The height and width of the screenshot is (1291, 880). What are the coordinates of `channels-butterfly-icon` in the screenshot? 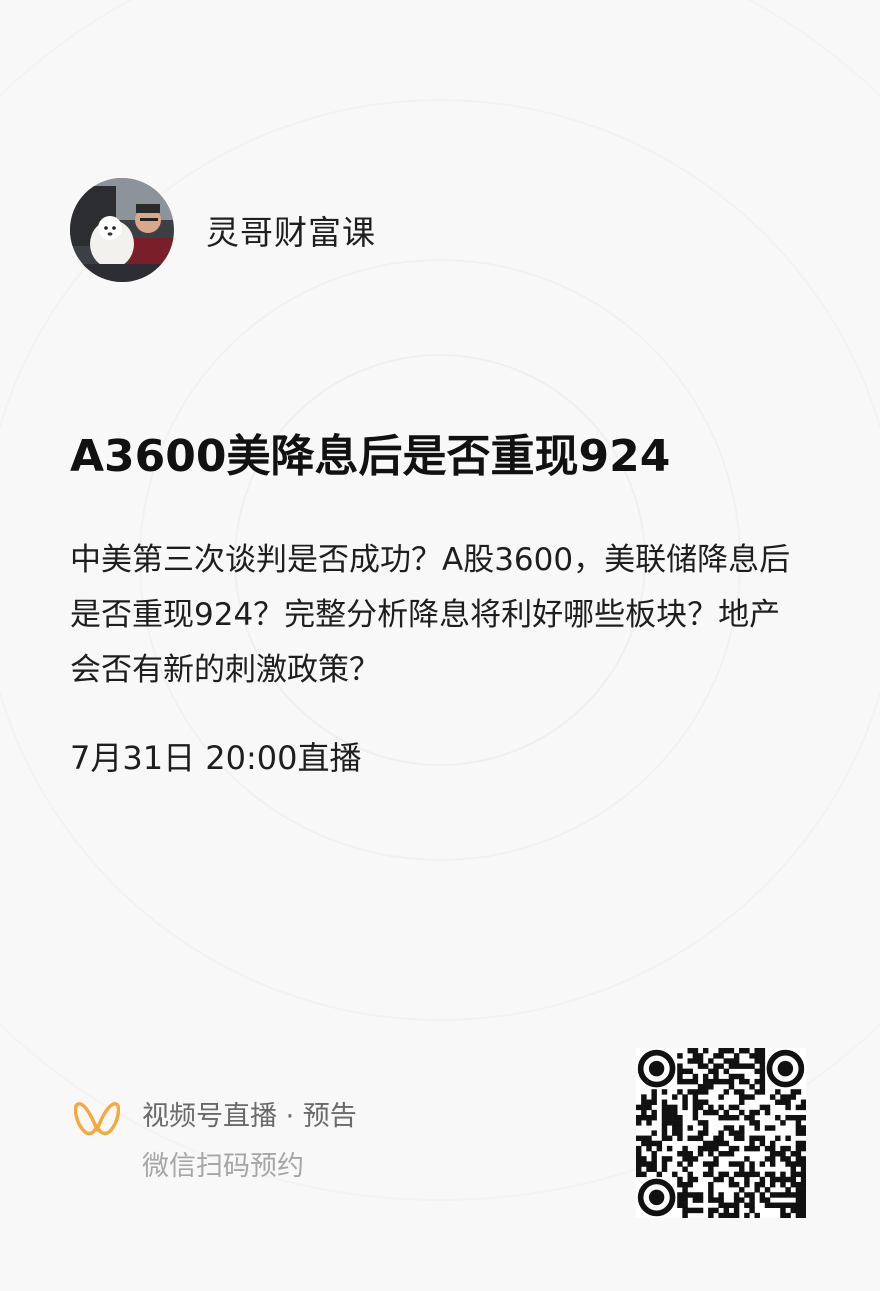 It's located at (97, 1118).